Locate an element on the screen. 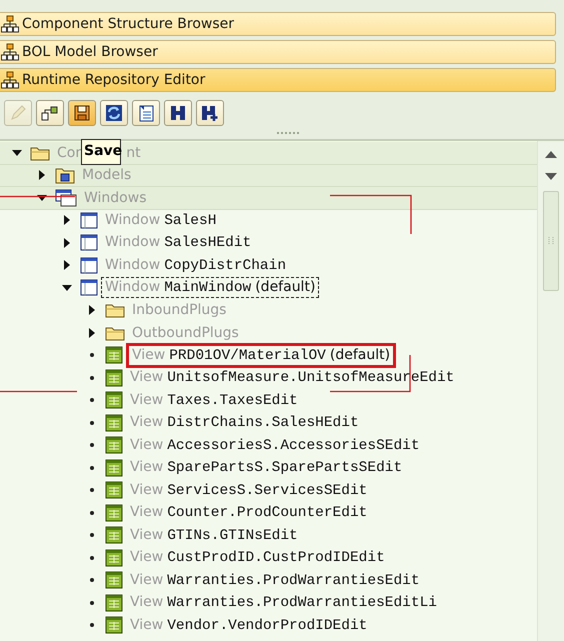 The width and height of the screenshot is (564, 641). browser-bar: Component Structure Browser is located at coordinates (278, 24).